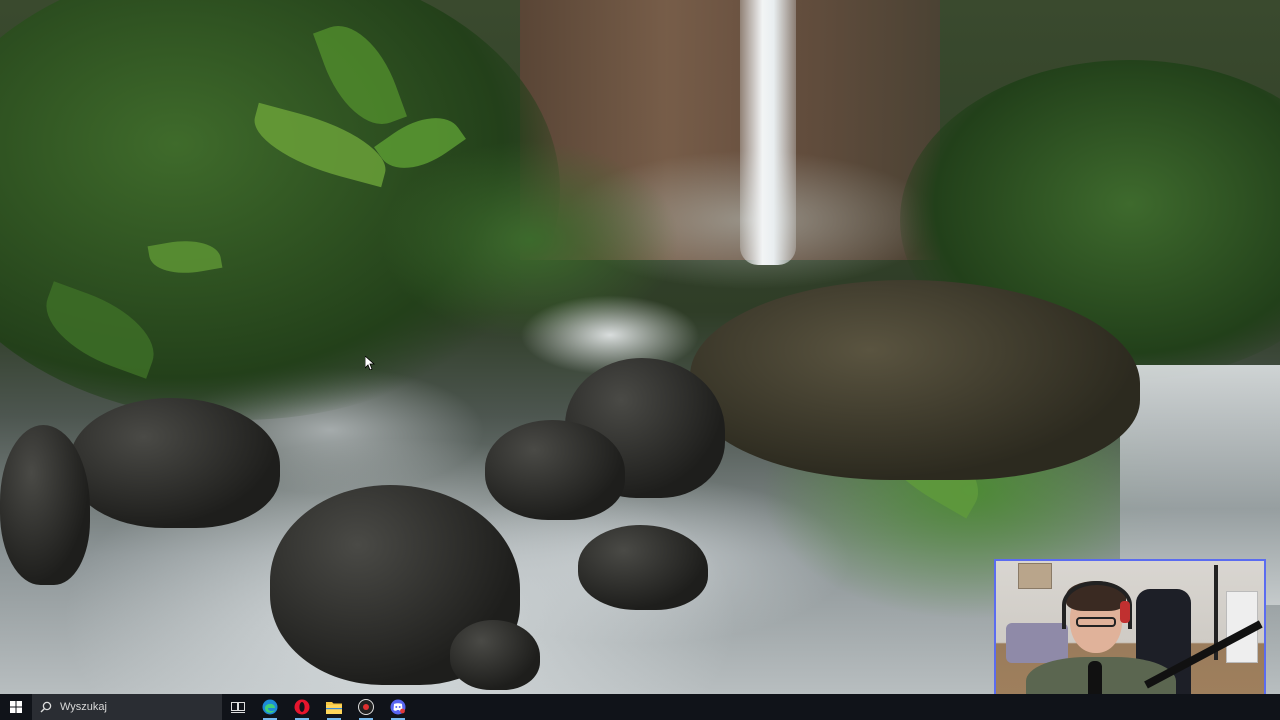 Image resolution: width=1280 pixels, height=720 pixels. I want to click on start-button, so click(16, 707).